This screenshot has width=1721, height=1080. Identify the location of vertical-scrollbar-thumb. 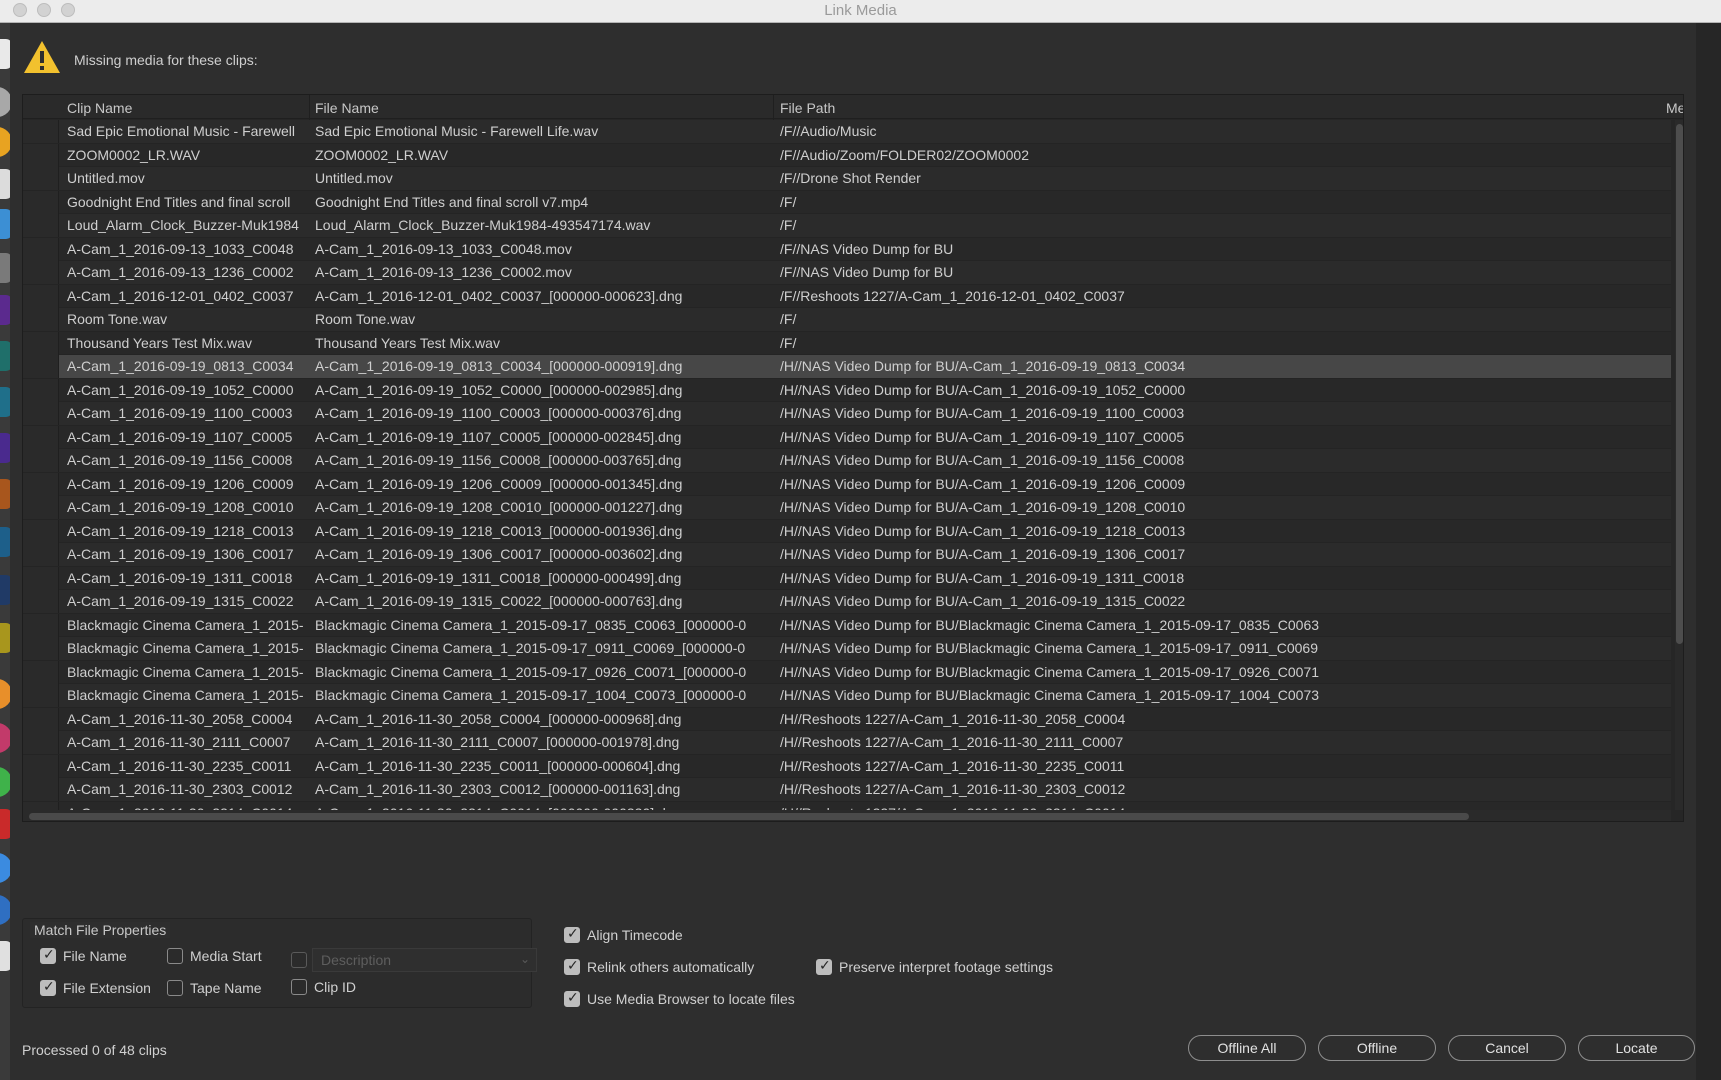
(1679, 384).